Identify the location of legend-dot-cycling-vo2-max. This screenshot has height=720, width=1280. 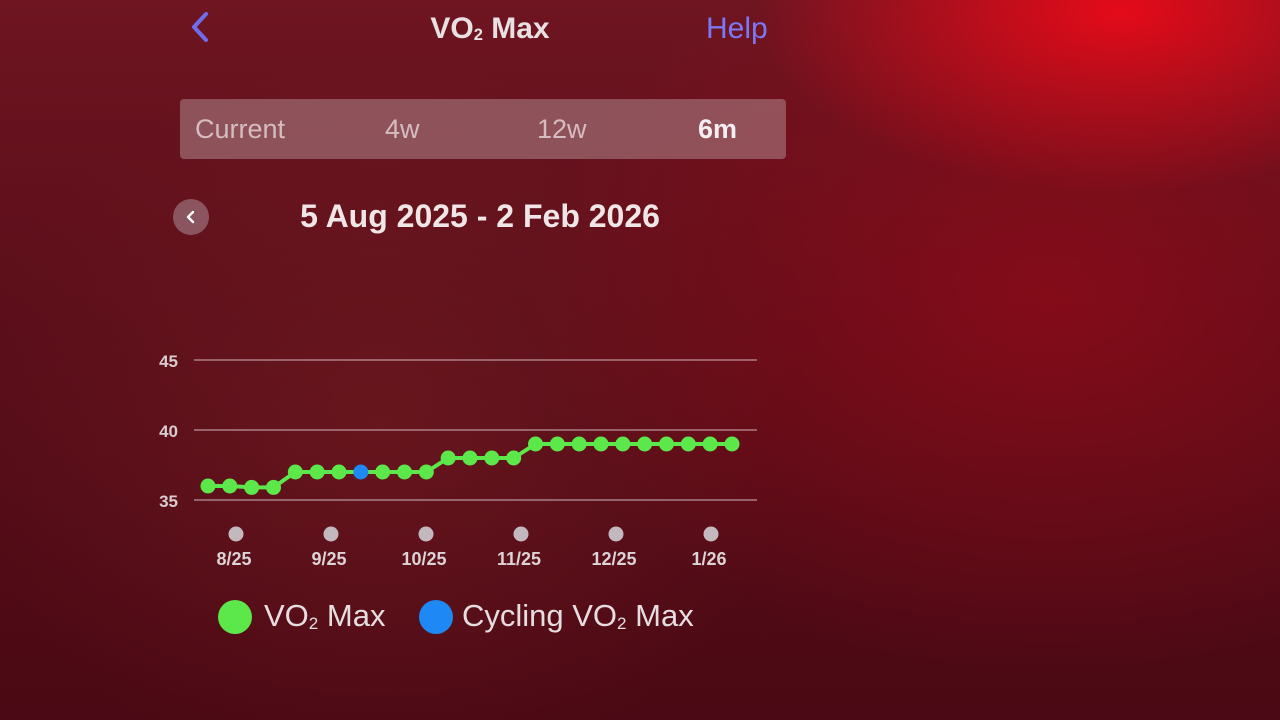
(436, 617).